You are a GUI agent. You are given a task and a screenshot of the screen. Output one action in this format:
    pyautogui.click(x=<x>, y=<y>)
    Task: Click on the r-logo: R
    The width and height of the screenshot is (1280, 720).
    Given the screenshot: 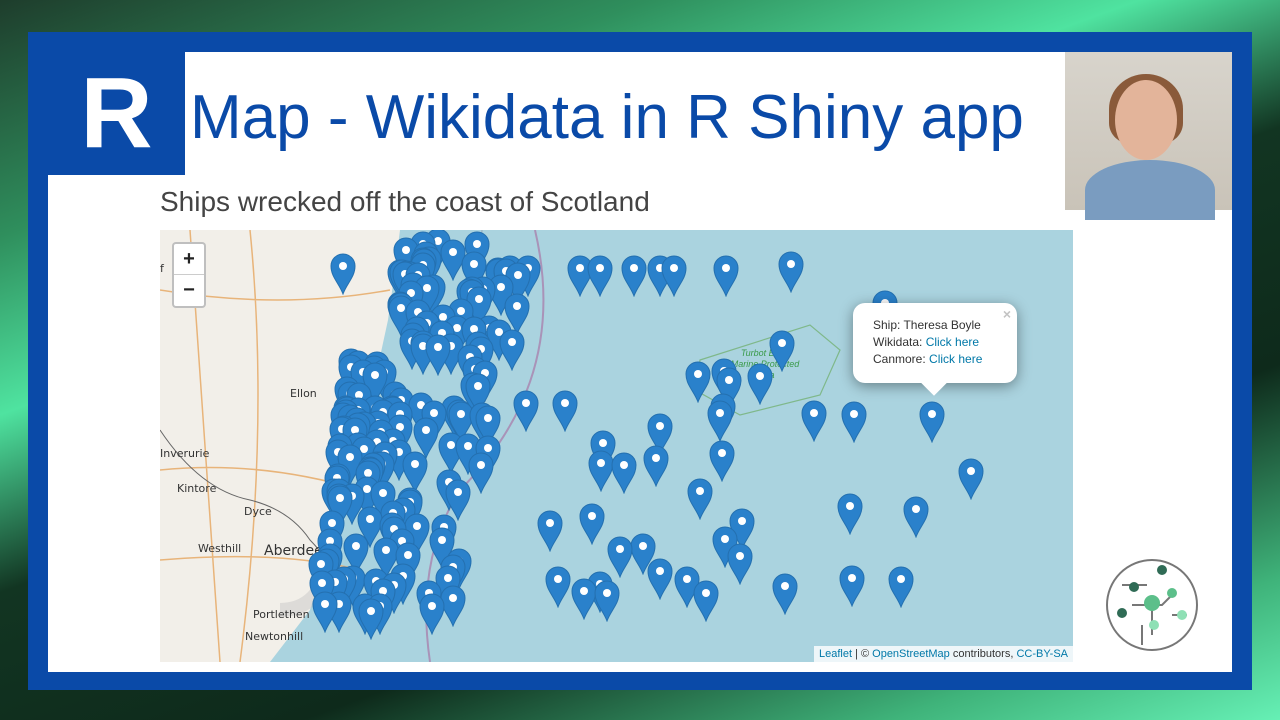 What is the action you would take?
    pyautogui.click(x=116, y=113)
    